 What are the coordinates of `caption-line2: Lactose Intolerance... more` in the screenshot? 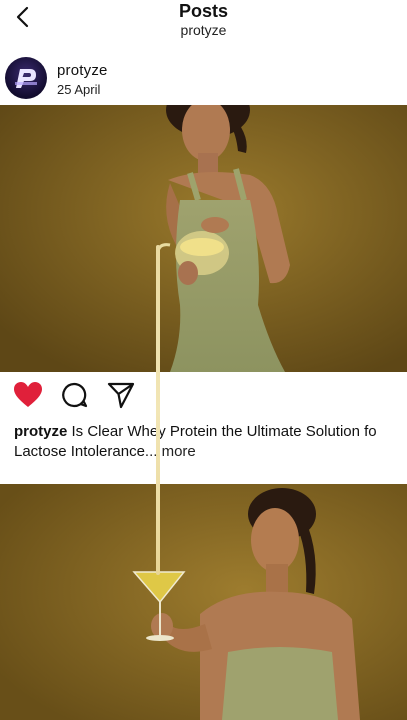 It's located at (105, 452).